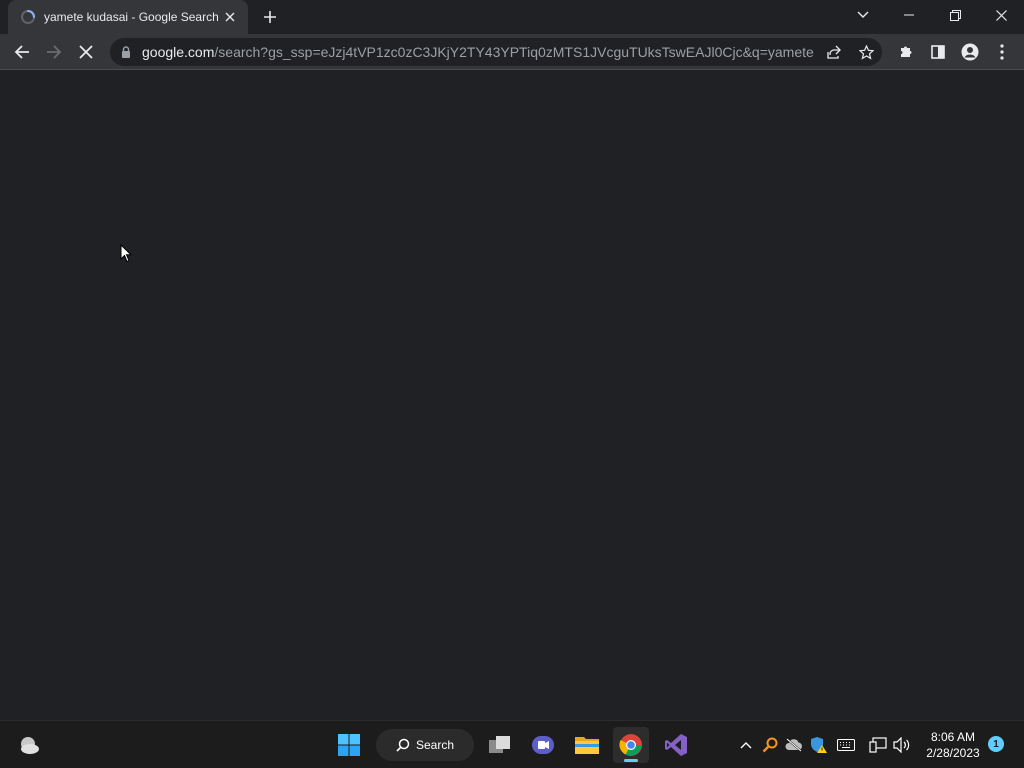 The height and width of the screenshot is (768, 1024). I want to click on visual-studio-button, so click(676, 745).